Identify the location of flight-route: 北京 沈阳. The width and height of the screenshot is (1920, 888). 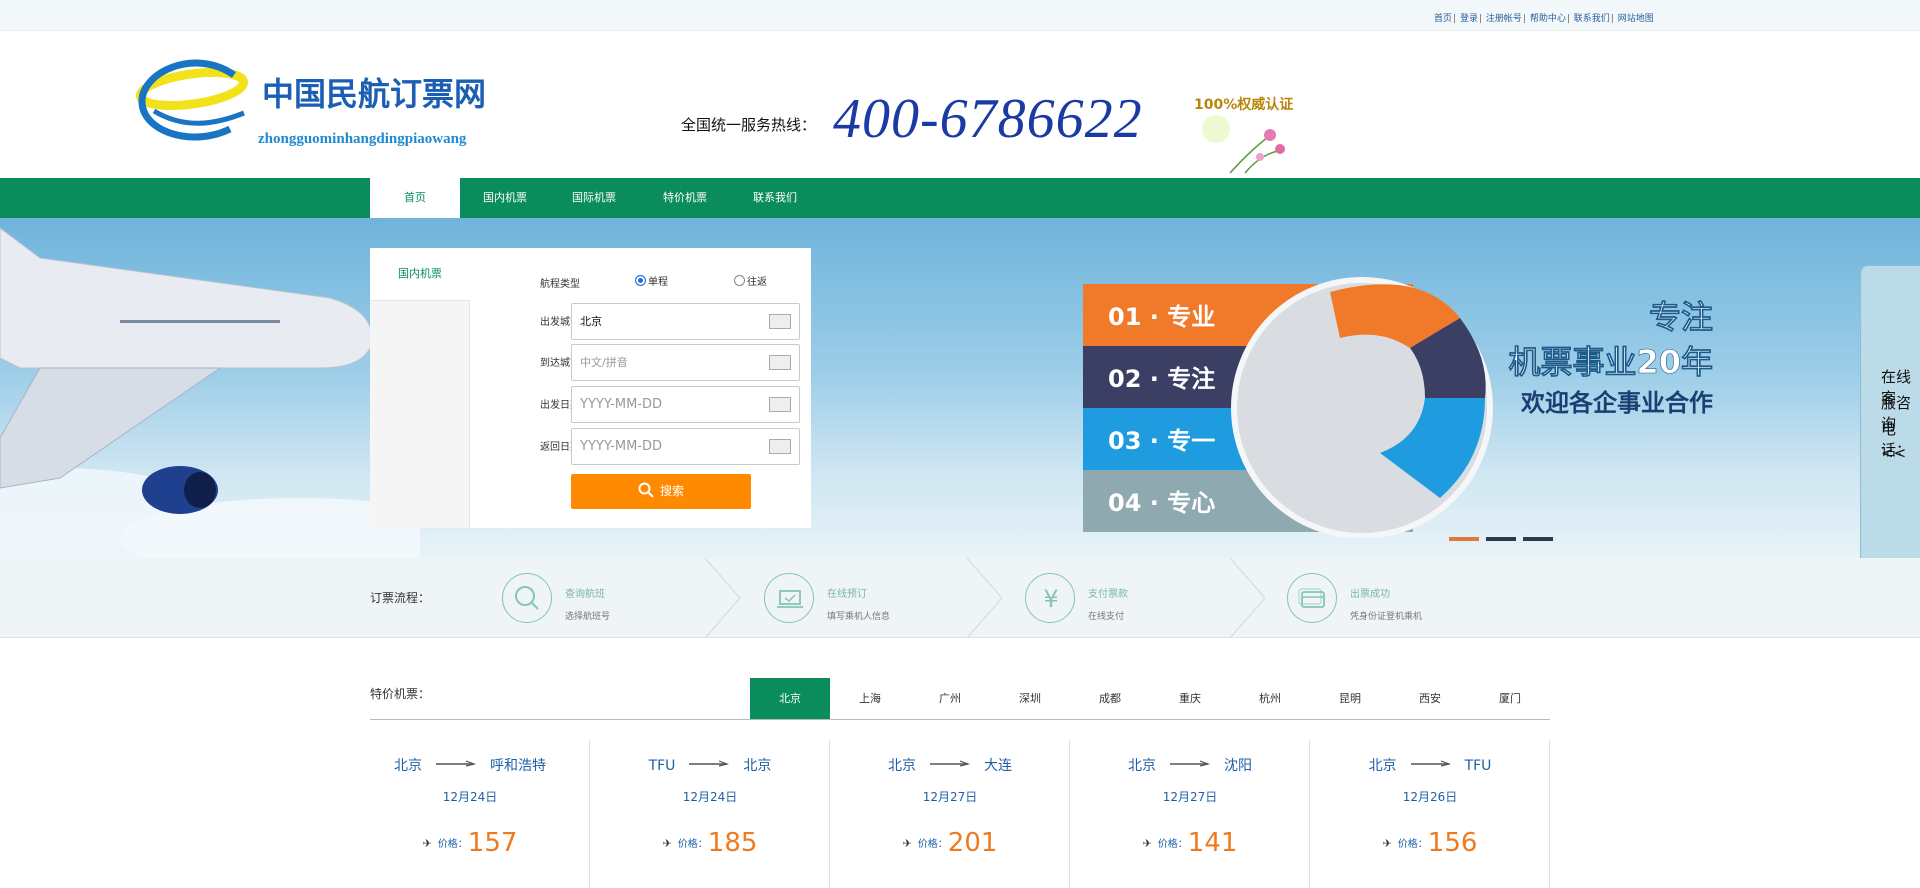
(1190, 765).